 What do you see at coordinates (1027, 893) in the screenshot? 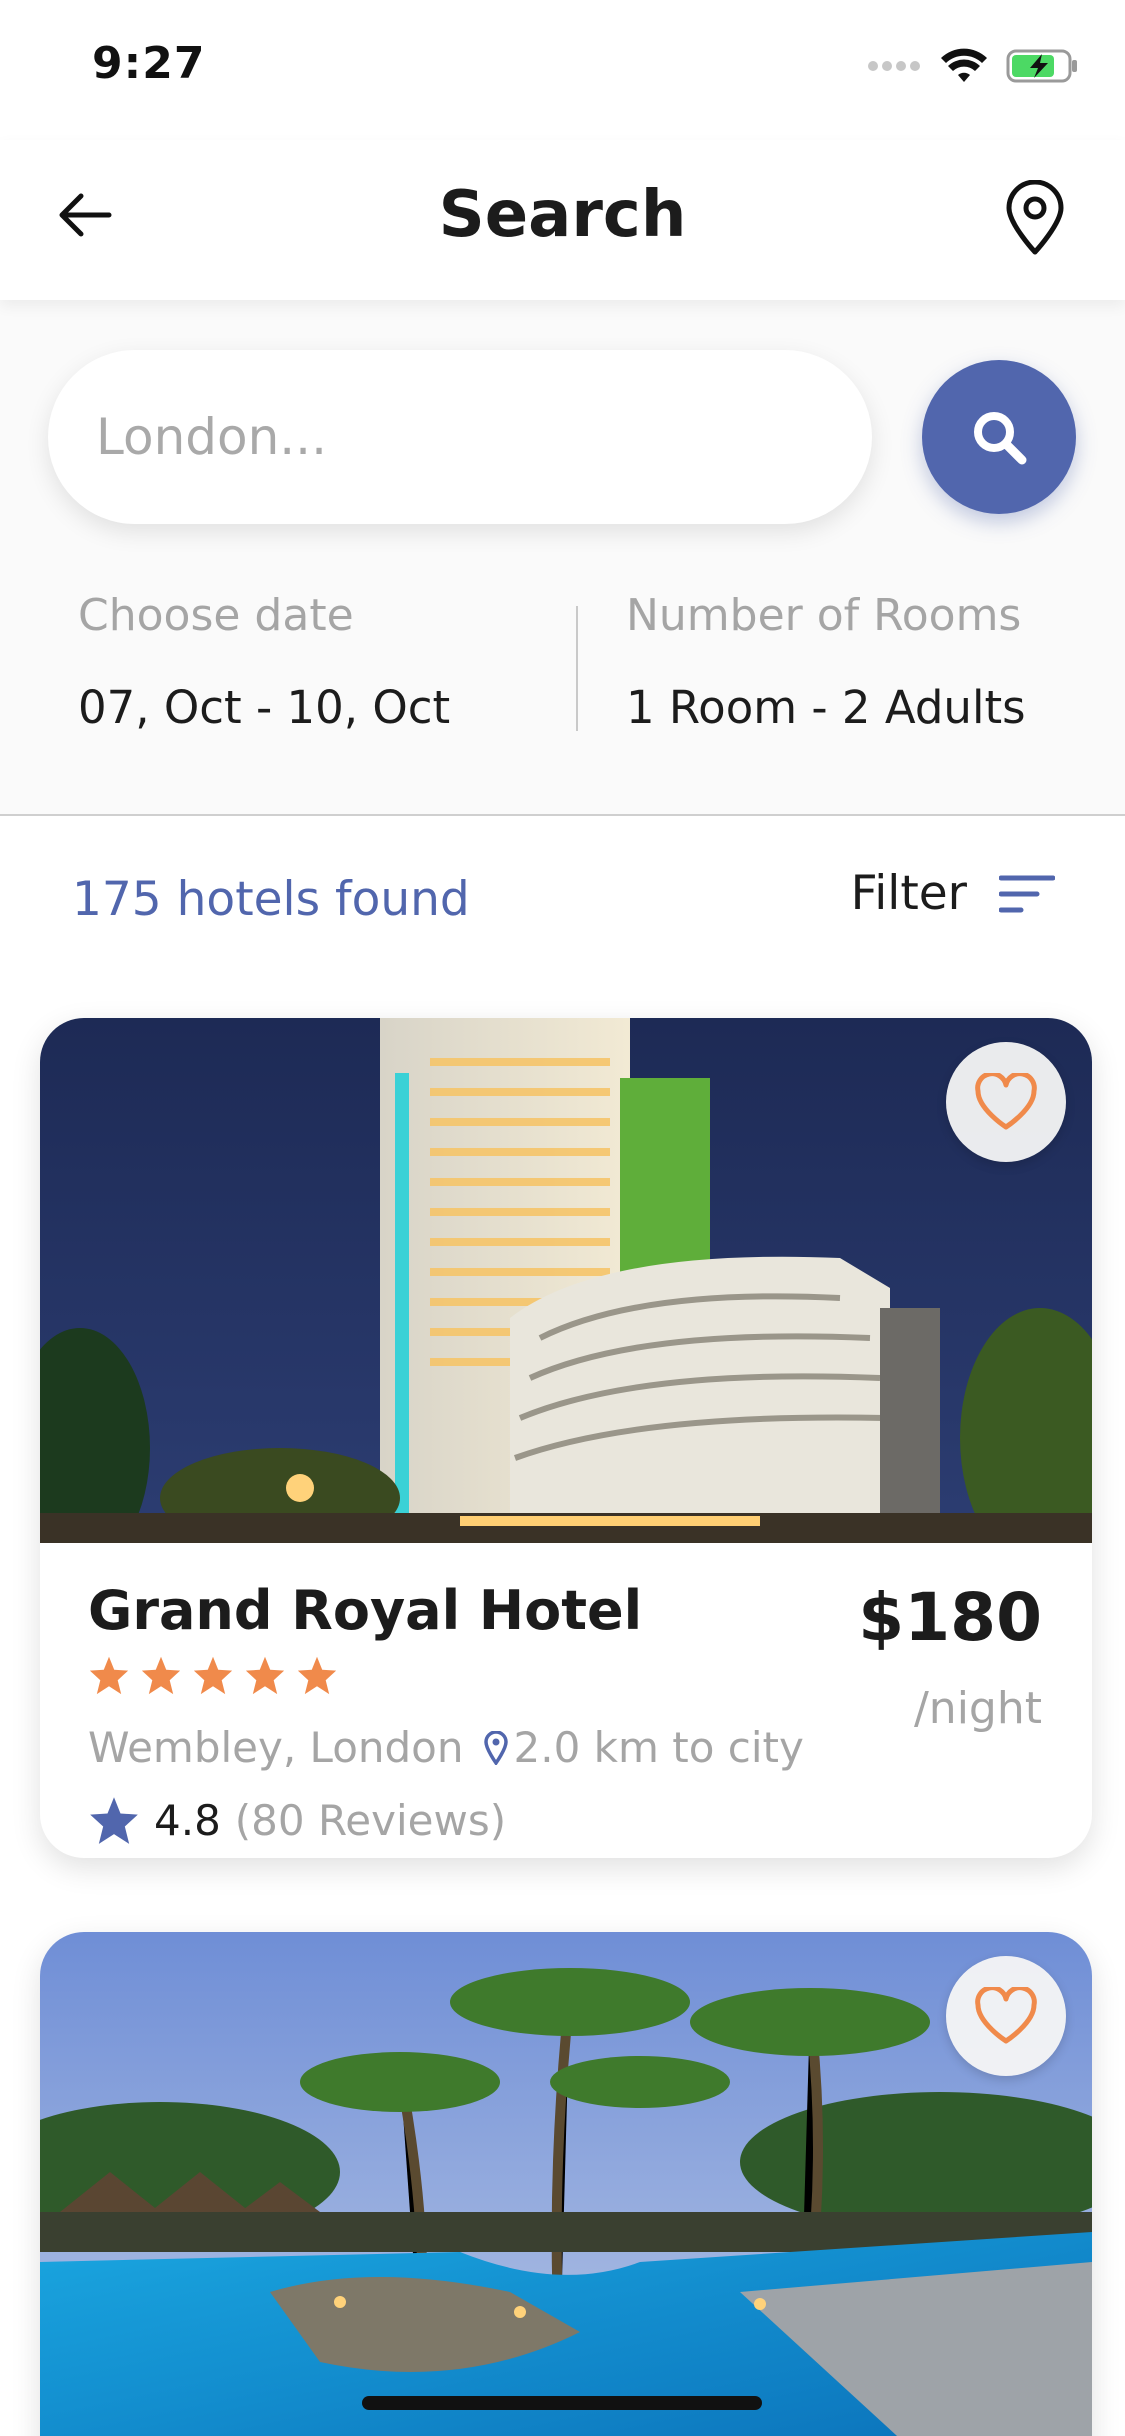
I see `filter-lines-icon` at bounding box center [1027, 893].